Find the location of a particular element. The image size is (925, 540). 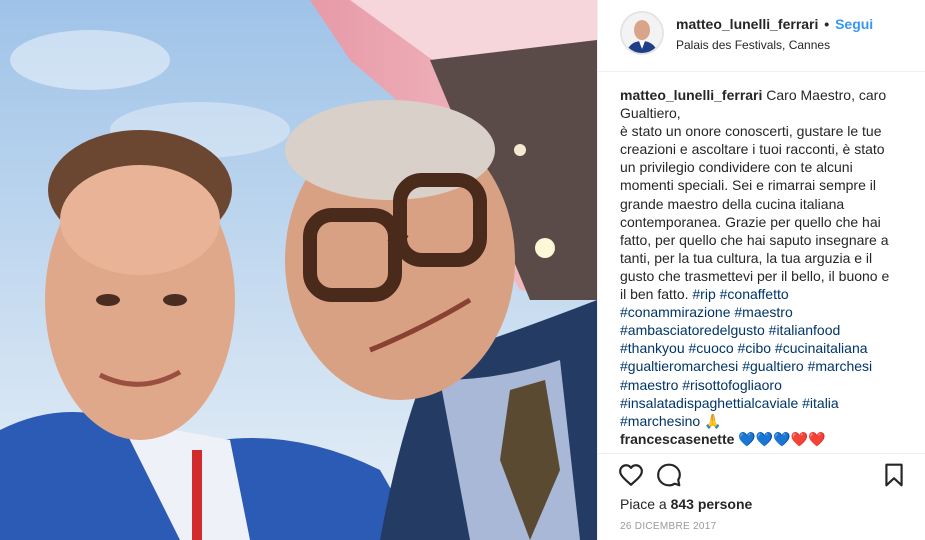

avatar is located at coordinates (642, 33).